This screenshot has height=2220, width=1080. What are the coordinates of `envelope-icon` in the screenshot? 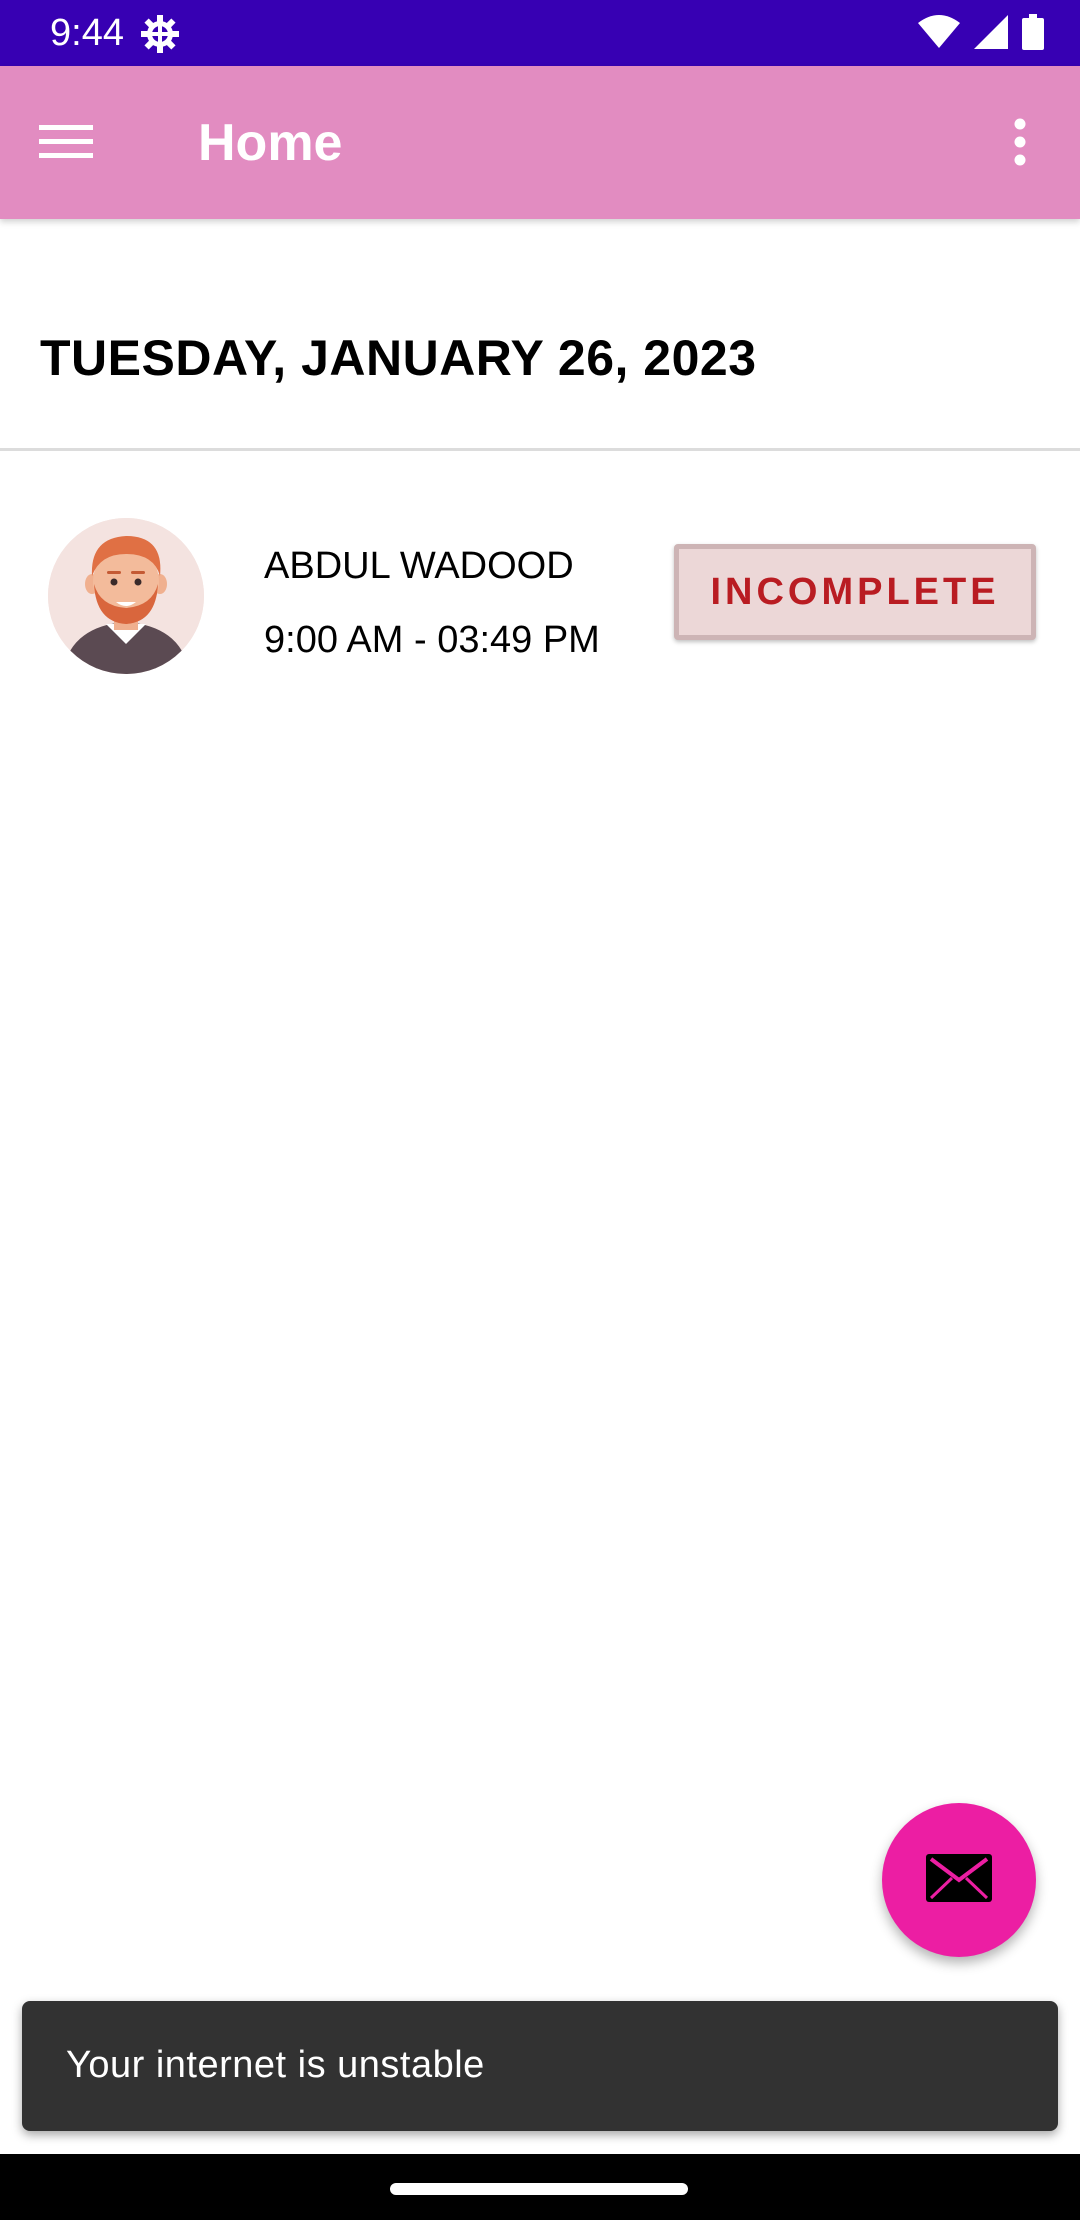 It's located at (959, 1880).